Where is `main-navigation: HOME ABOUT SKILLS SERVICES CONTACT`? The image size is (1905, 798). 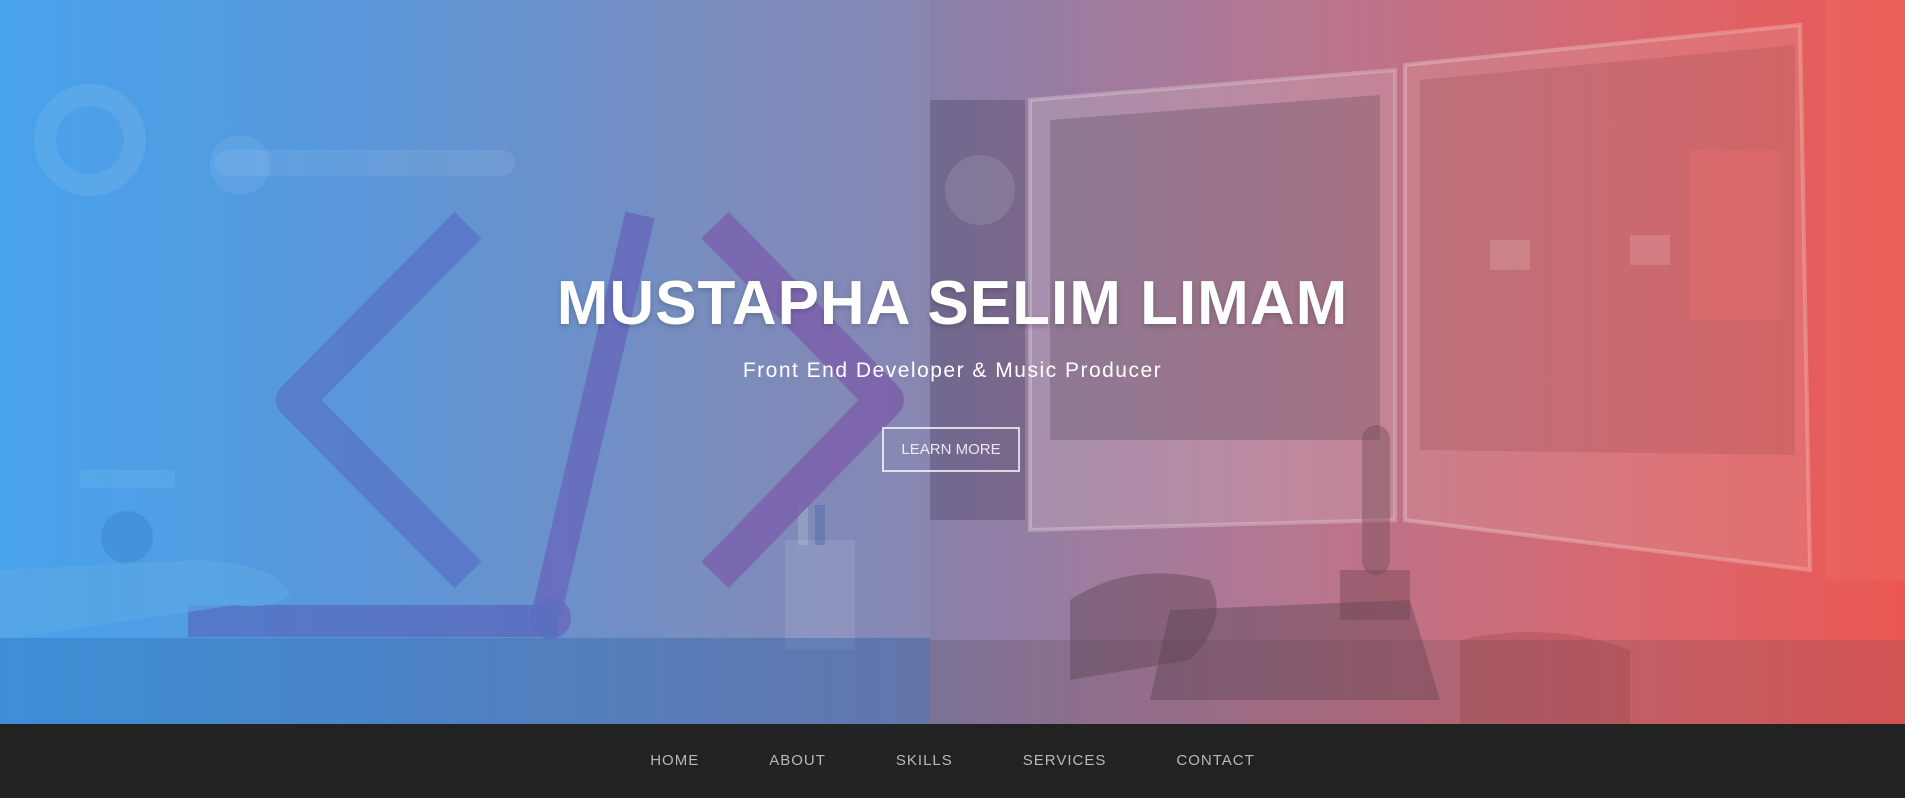
main-navigation: HOME ABOUT SKILLS SERVICES CONTACT is located at coordinates (952, 761).